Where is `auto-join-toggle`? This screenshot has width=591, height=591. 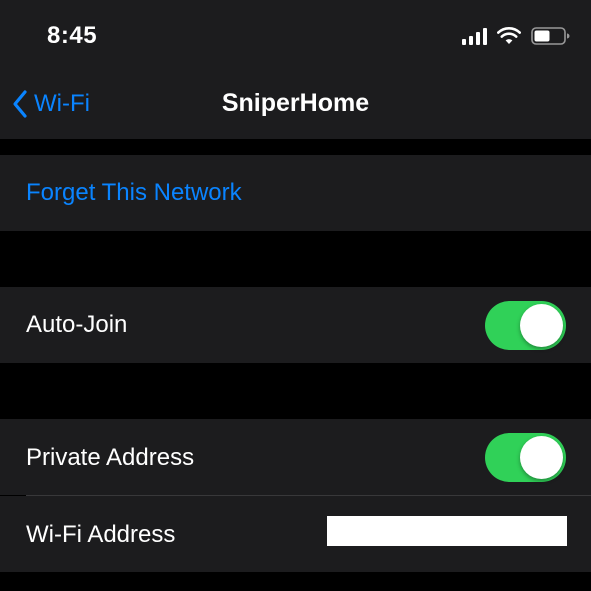
auto-join-toggle is located at coordinates (525, 325).